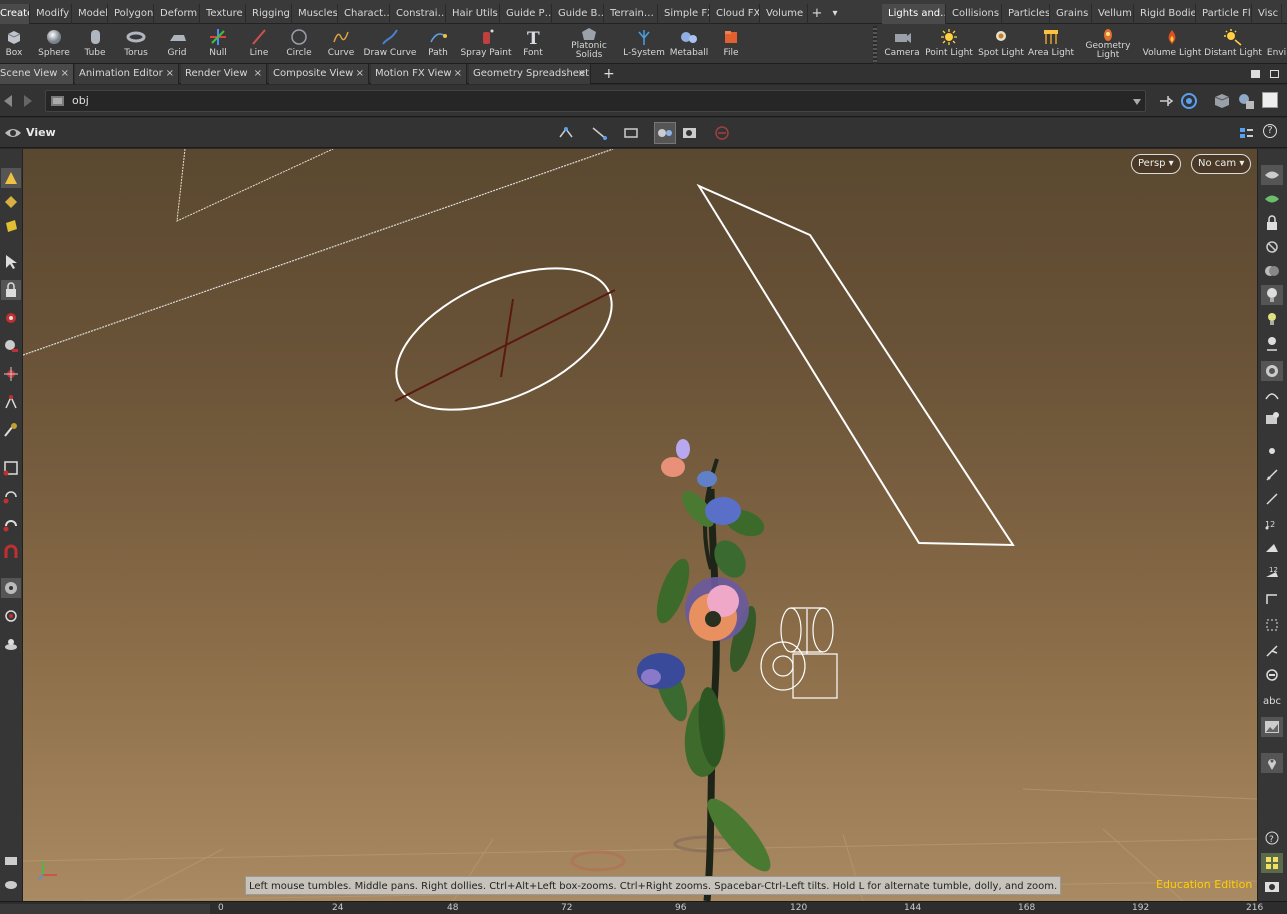 The height and width of the screenshot is (914, 1287). Describe the element at coordinates (1246, 102) in the screenshot. I see `display-options-icon` at that location.